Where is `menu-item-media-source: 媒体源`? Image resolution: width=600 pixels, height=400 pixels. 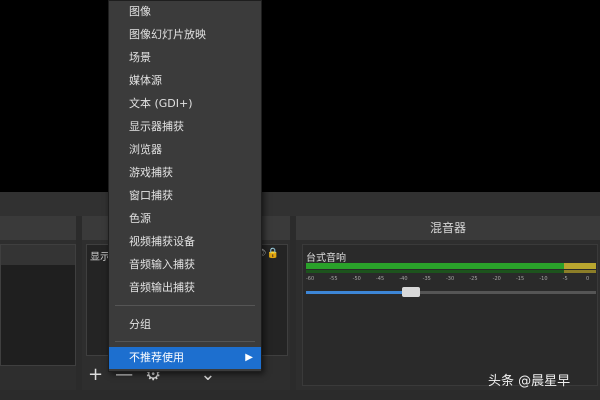 menu-item-media-source: 媒体源 is located at coordinates (185, 81).